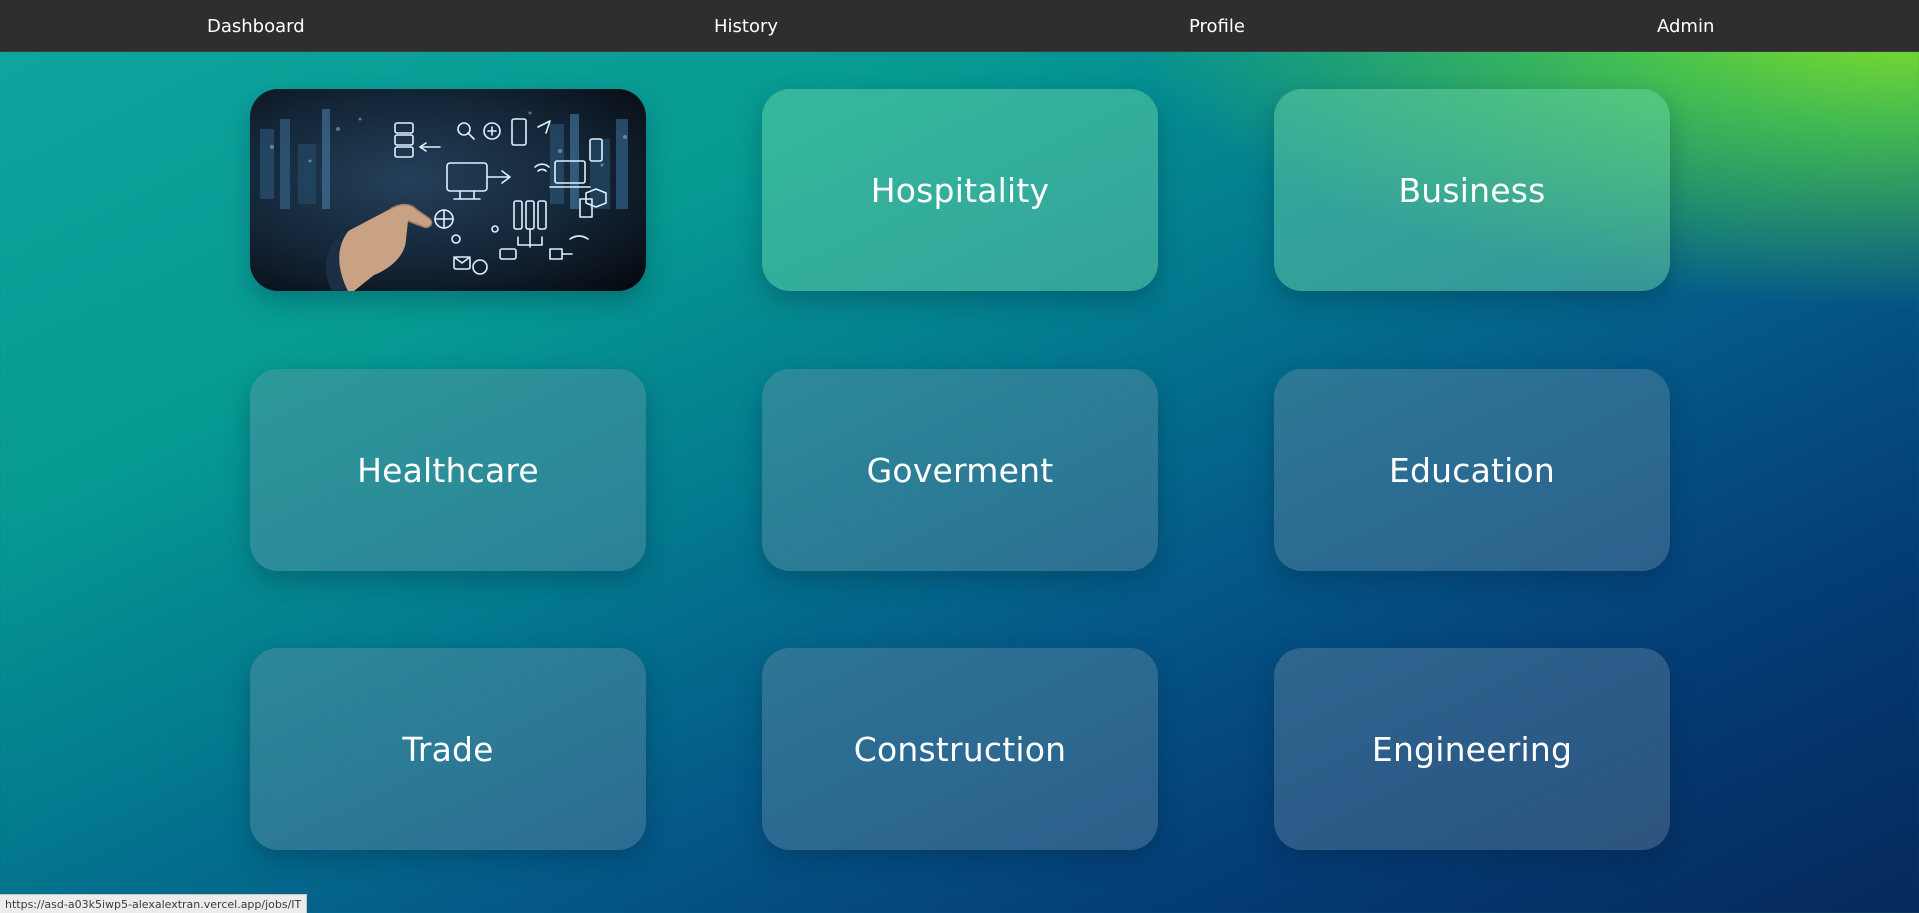  I want to click on category-card-it, so click(448, 190).